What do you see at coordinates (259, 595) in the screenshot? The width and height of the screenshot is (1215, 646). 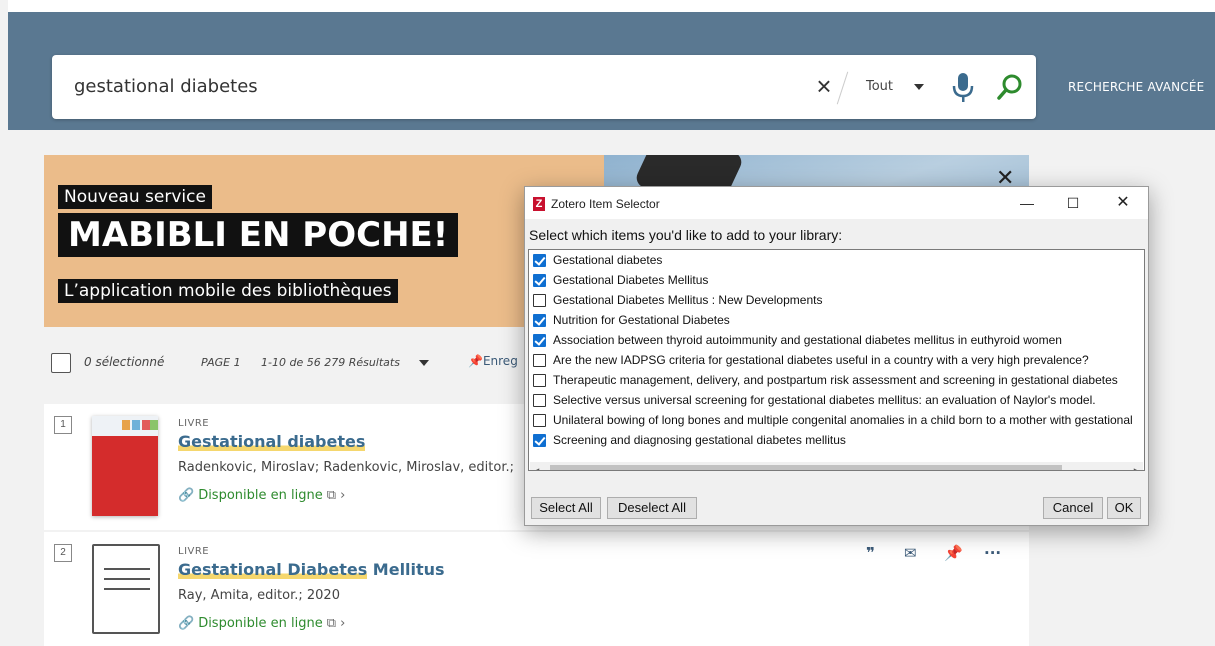 I see `result-author: Ray, Amita, editor.; 2020` at bounding box center [259, 595].